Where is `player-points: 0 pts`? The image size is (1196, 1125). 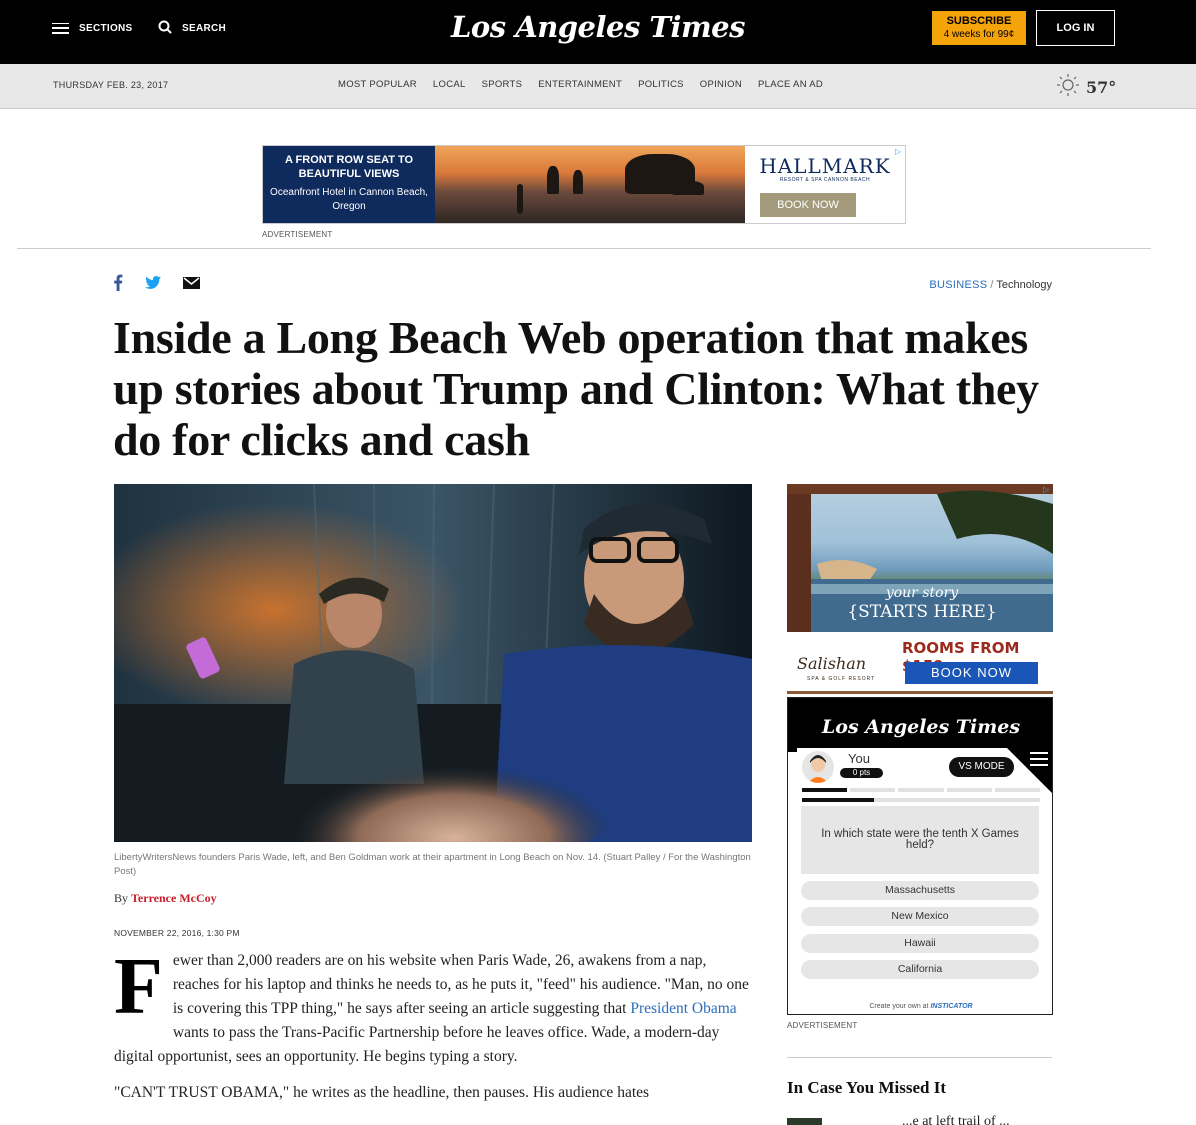
player-points: 0 pts is located at coordinates (861, 773).